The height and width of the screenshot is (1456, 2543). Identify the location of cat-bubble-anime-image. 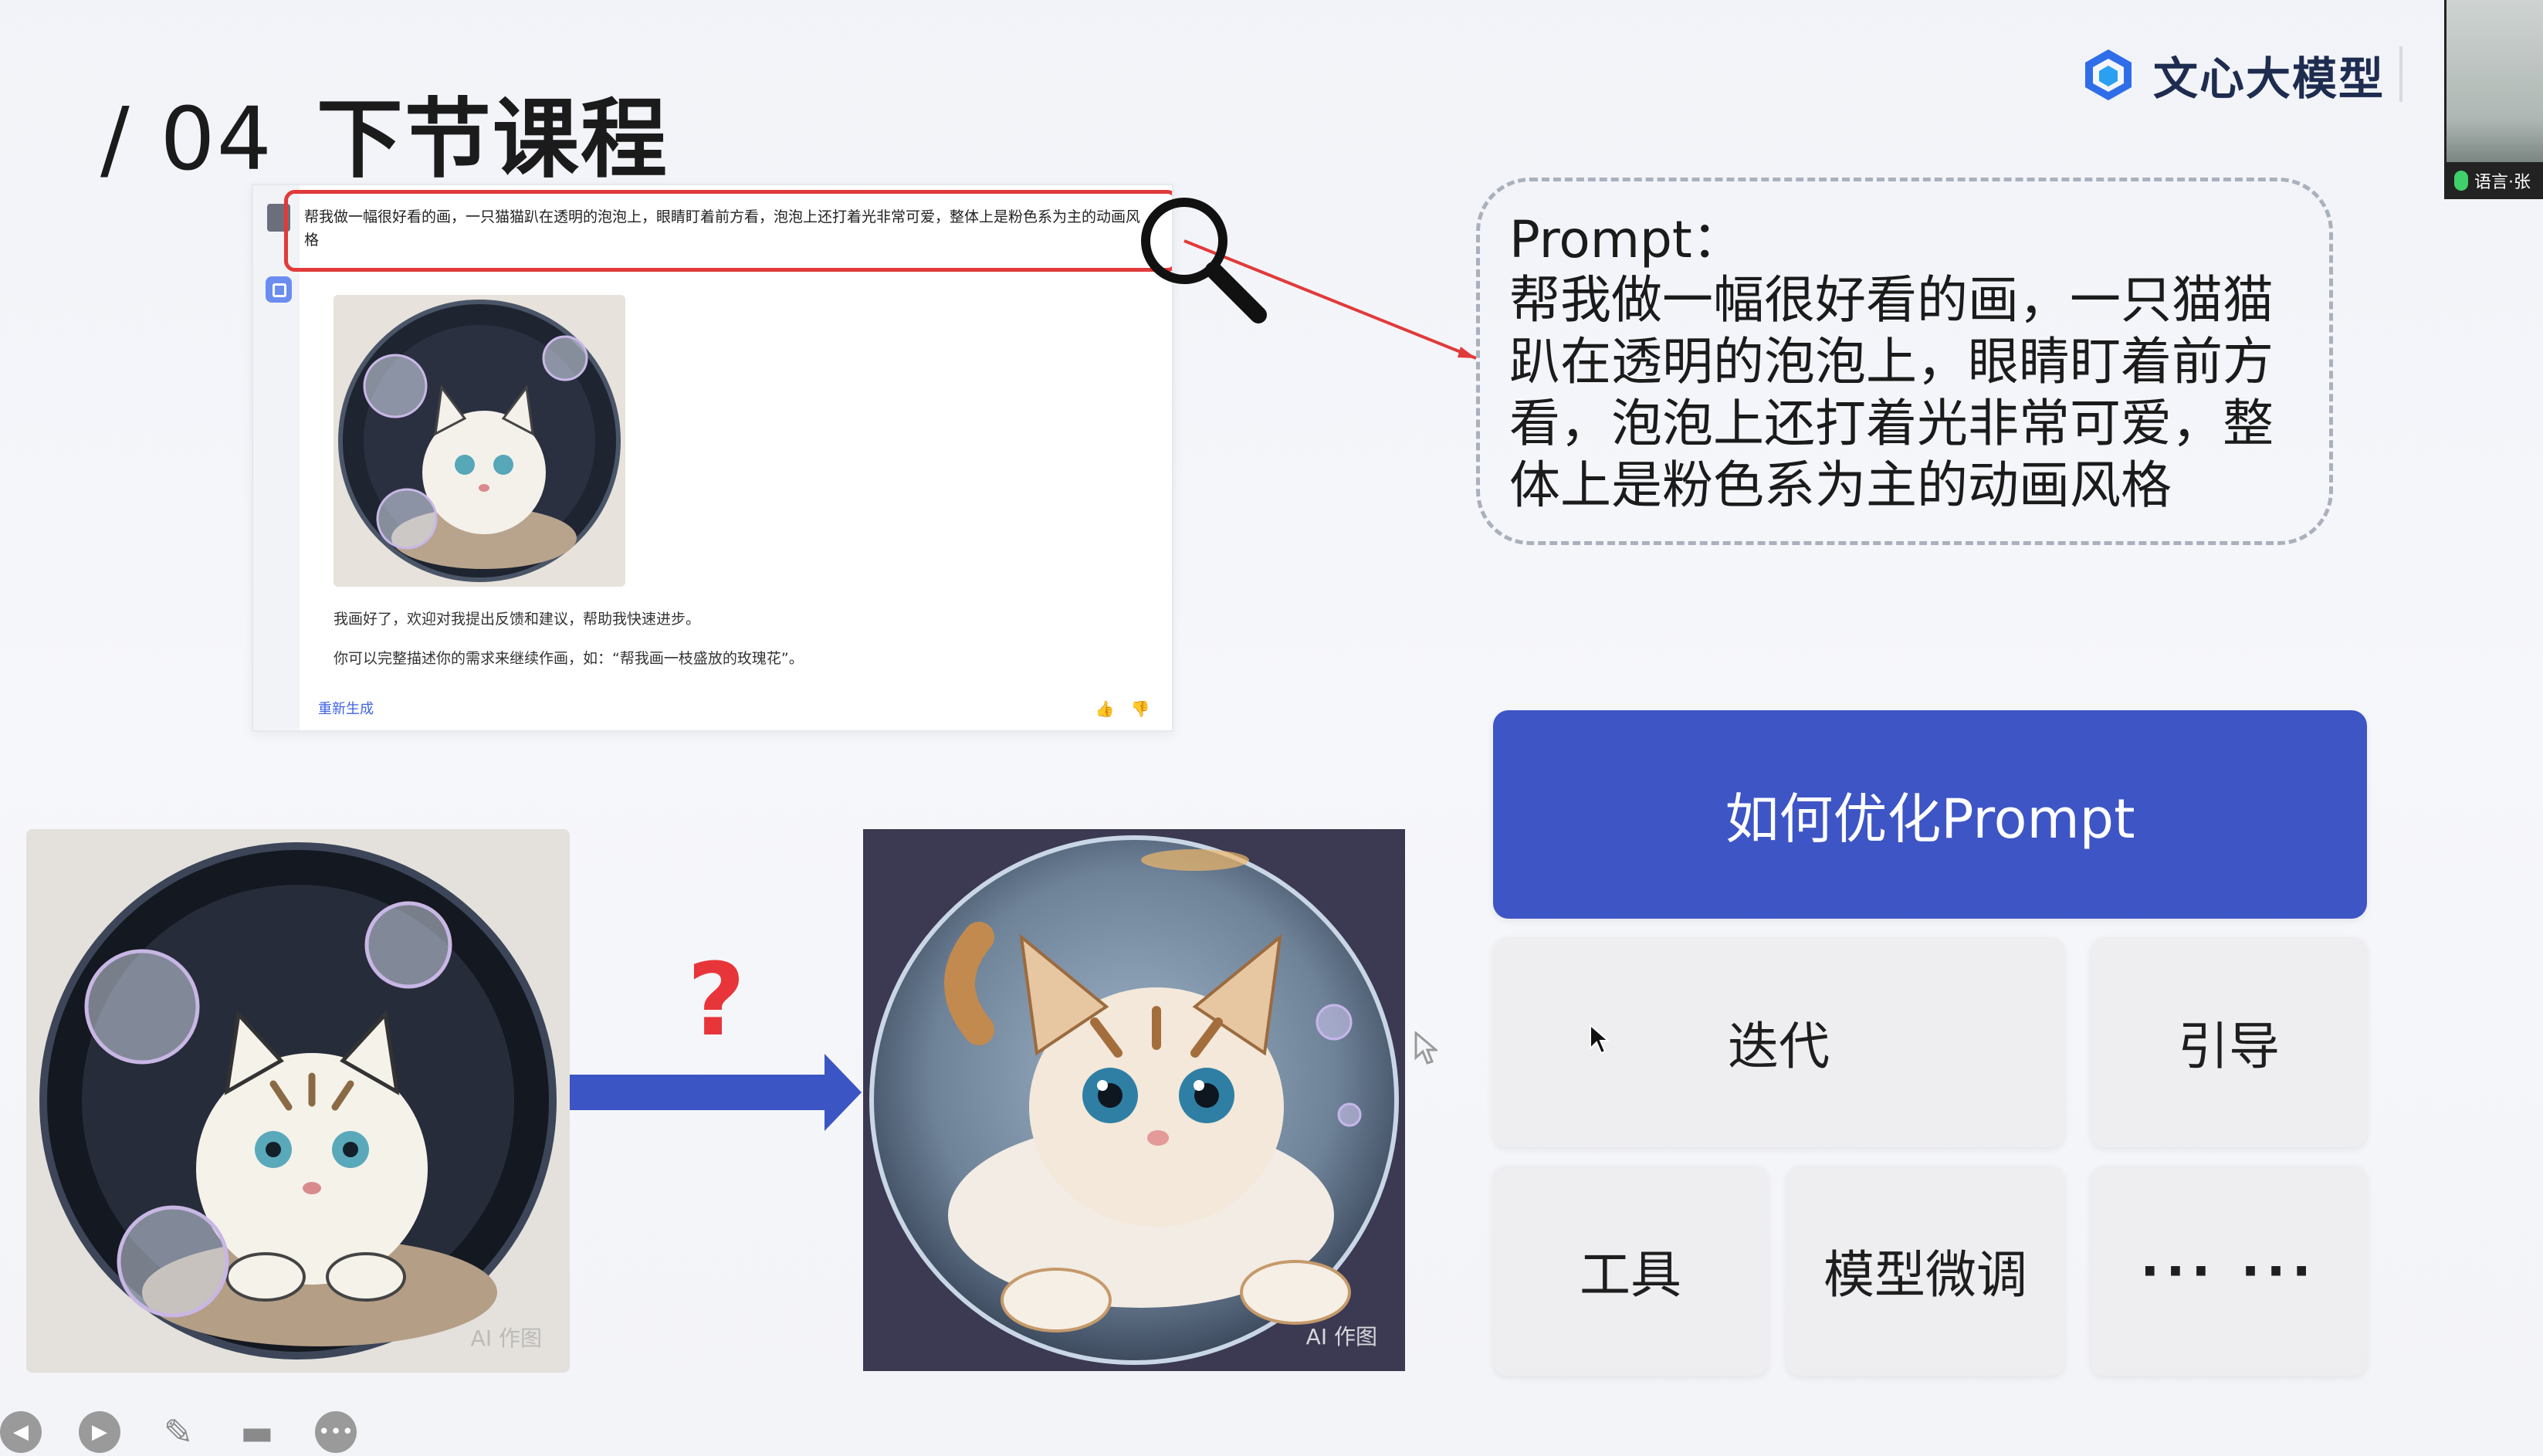
(1134, 1100).